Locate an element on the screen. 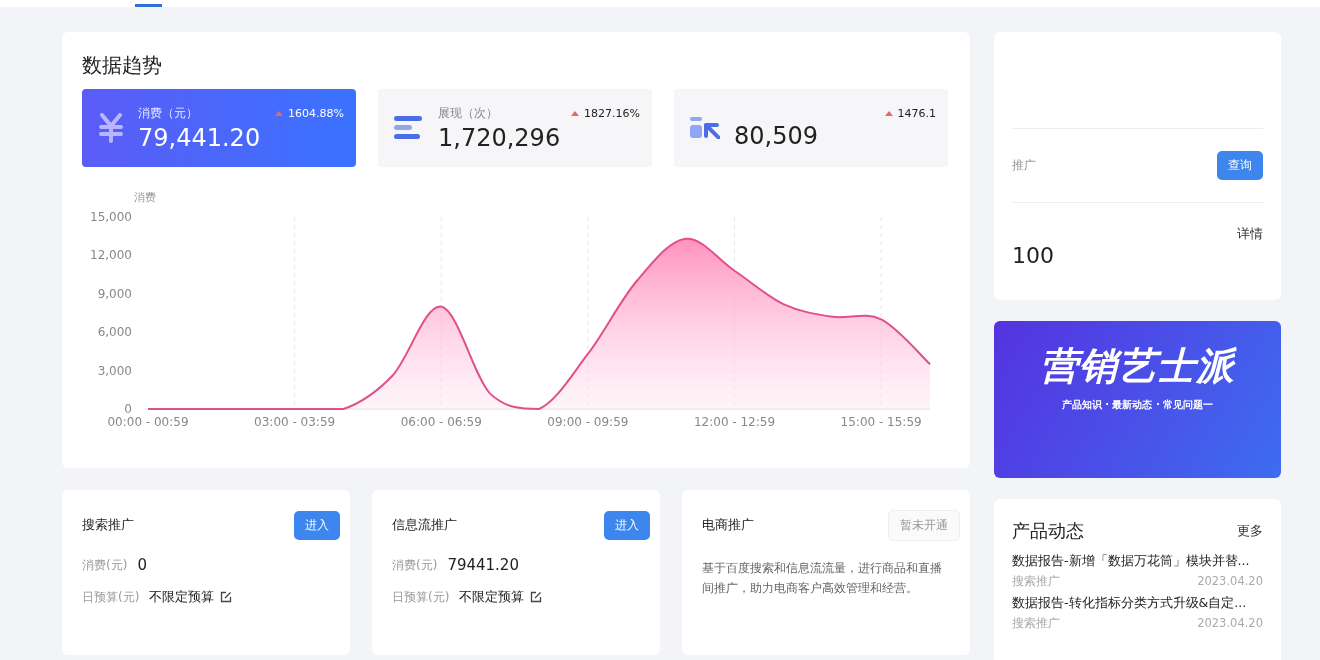  spend-value: 0 is located at coordinates (142, 565).